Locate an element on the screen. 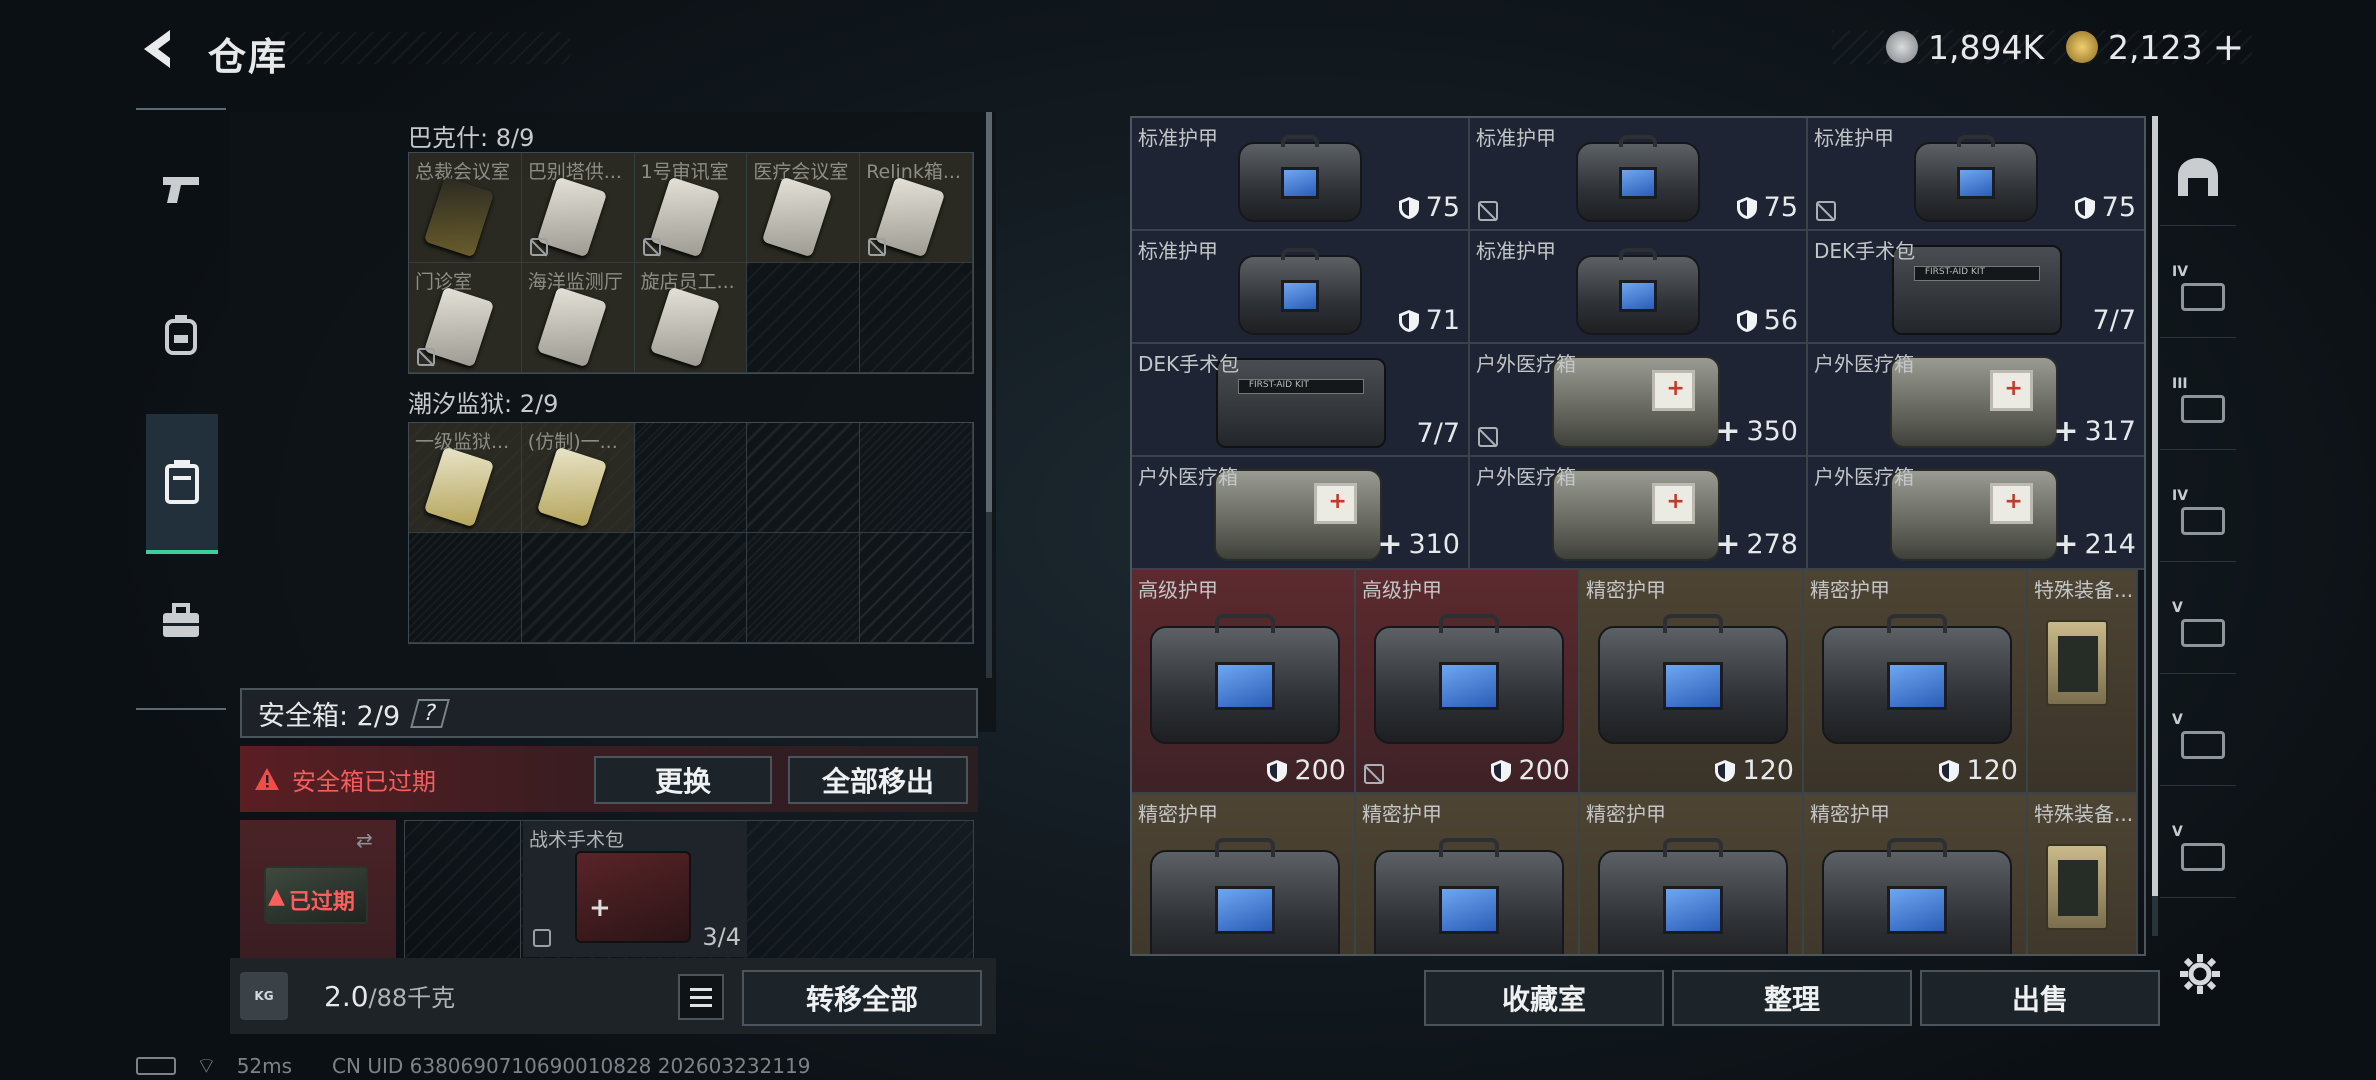 This screenshot has height=1080, width=2376. collection-room-button: 收藏室 is located at coordinates (1544, 998).